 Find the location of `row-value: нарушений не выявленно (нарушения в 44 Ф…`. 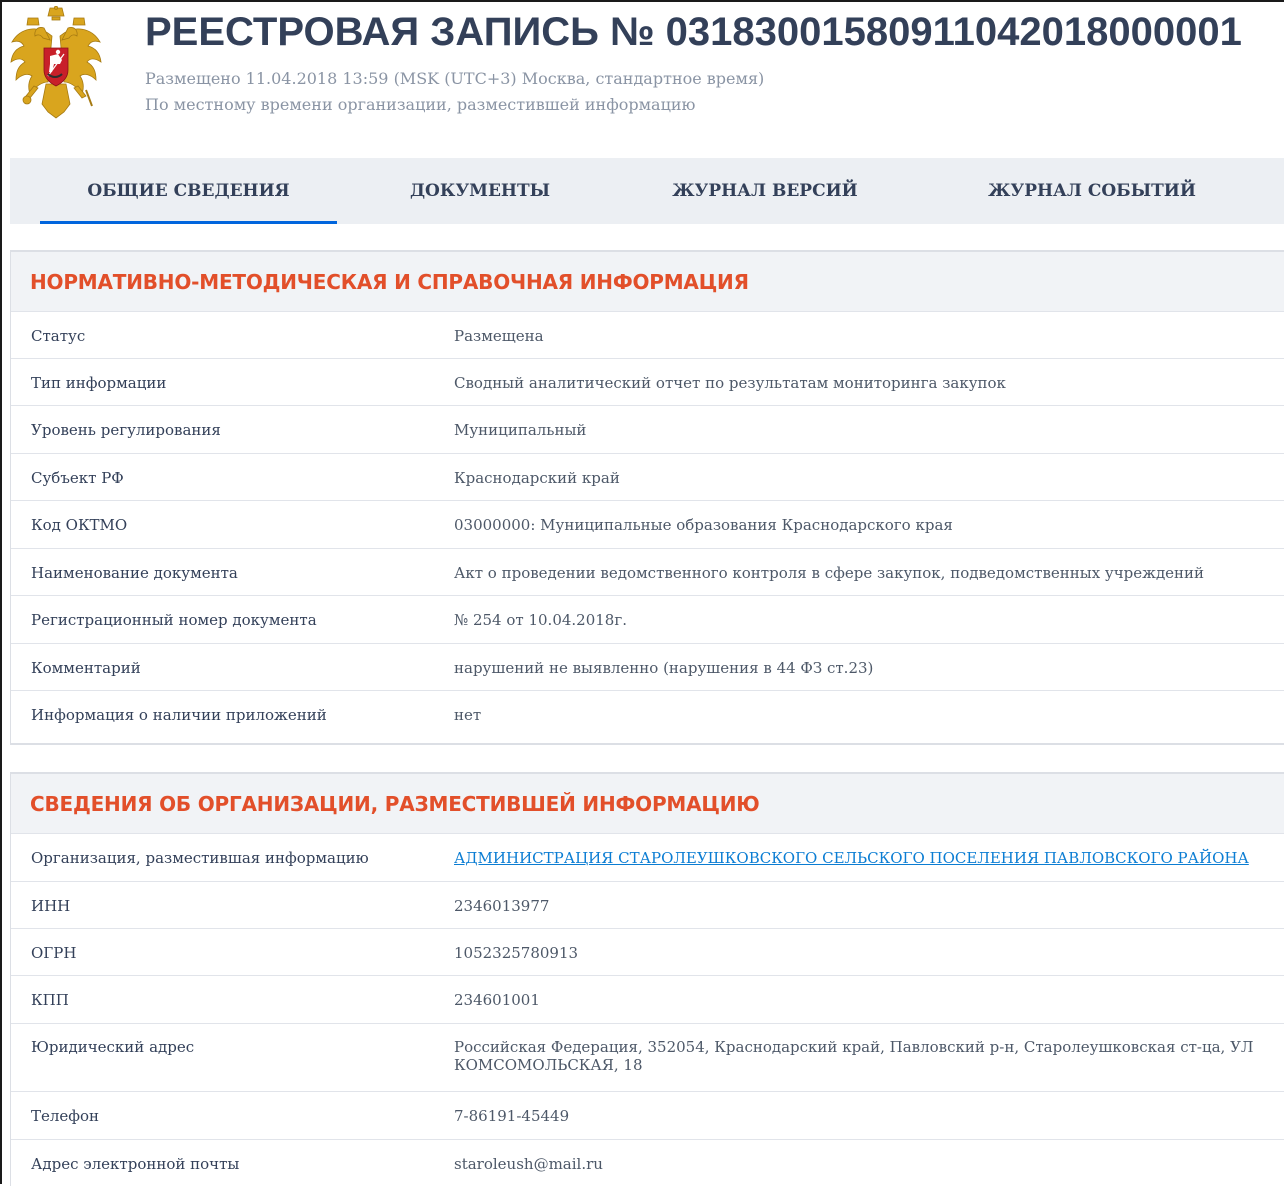

row-value: нарушений не выявленно (нарушения в 44 Ф… is located at coordinates (664, 668).